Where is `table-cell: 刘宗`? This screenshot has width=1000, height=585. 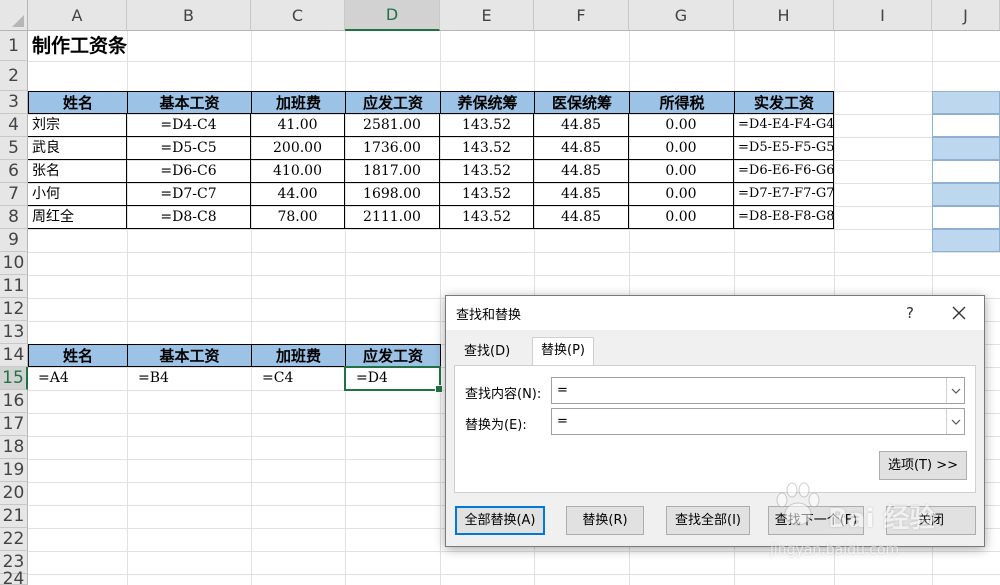 table-cell: 刘宗 is located at coordinates (77, 125).